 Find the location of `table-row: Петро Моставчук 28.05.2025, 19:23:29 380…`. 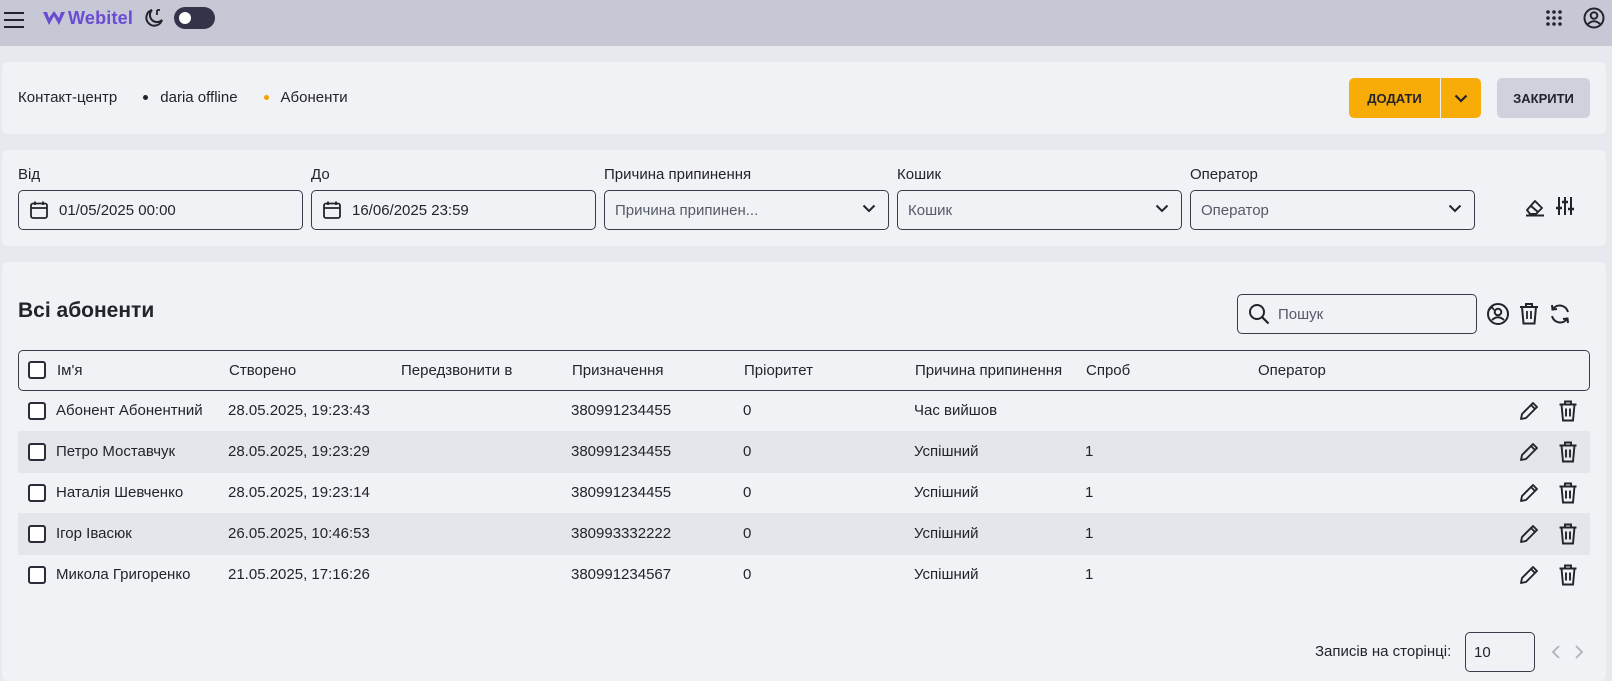

table-row: Петро Моставчук 28.05.2025, 19:23:29 380… is located at coordinates (804, 452).